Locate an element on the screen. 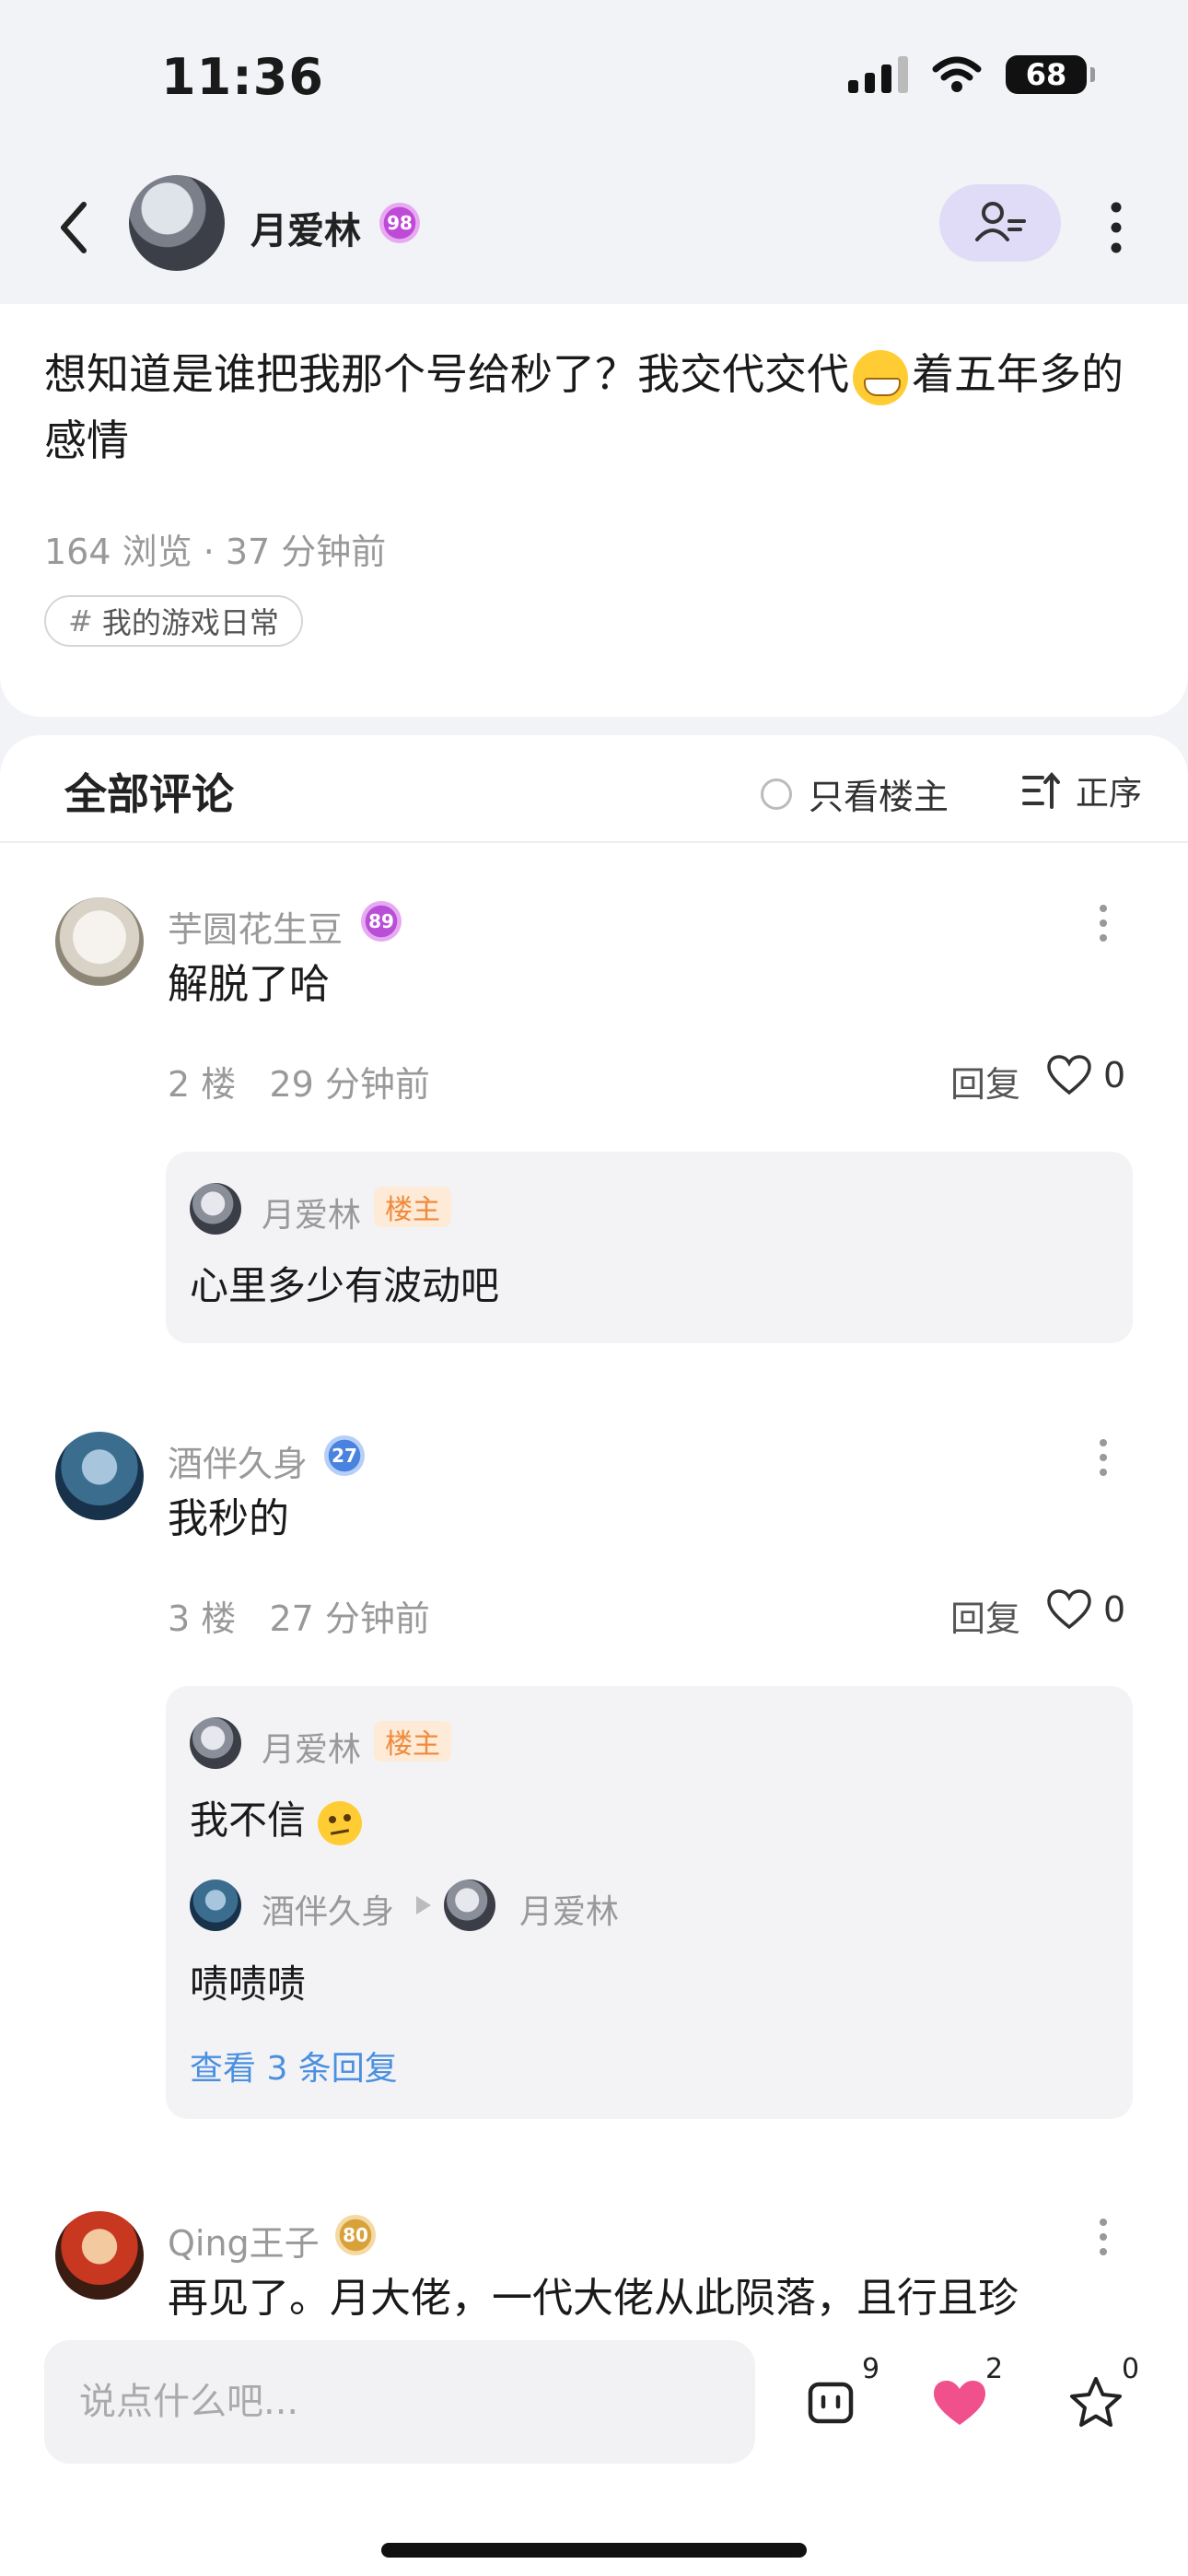 The image size is (1188, 2576). commenter-name: 酒伴久身 is located at coordinates (238, 1460).